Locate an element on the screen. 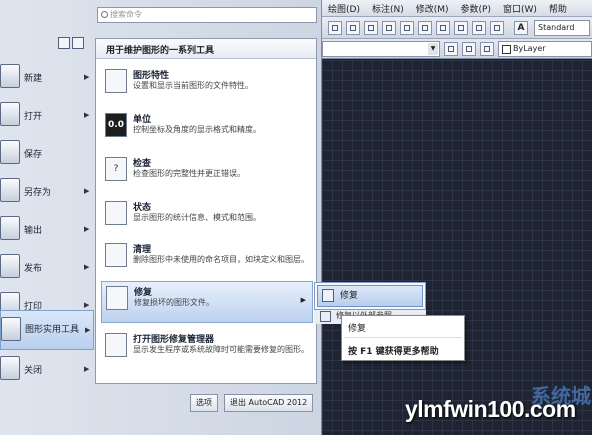 This screenshot has height=435, width=592. item-description: 修复损坏的图形文件。 is located at coordinates (174, 302).